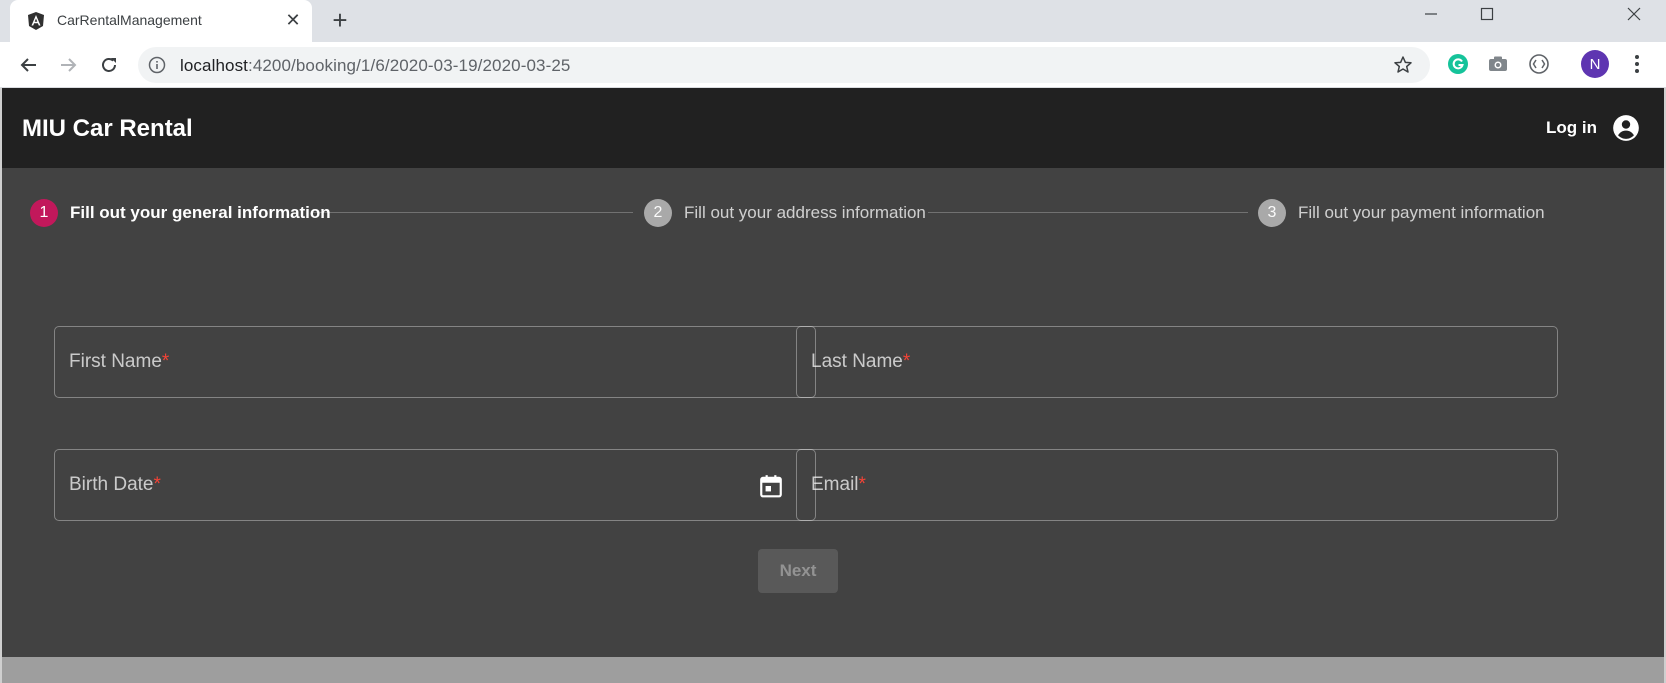  I want to click on email-field: Email*, so click(1177, 485).